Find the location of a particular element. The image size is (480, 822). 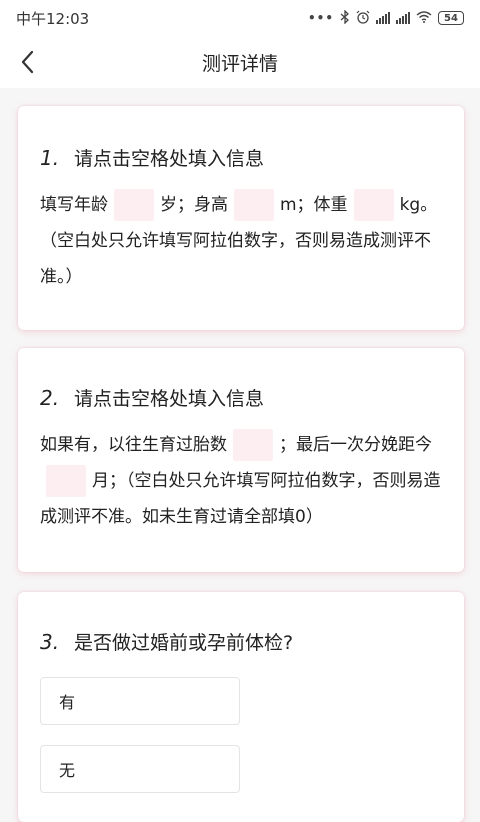

wifi-icon is located at coordinates (424, 18).